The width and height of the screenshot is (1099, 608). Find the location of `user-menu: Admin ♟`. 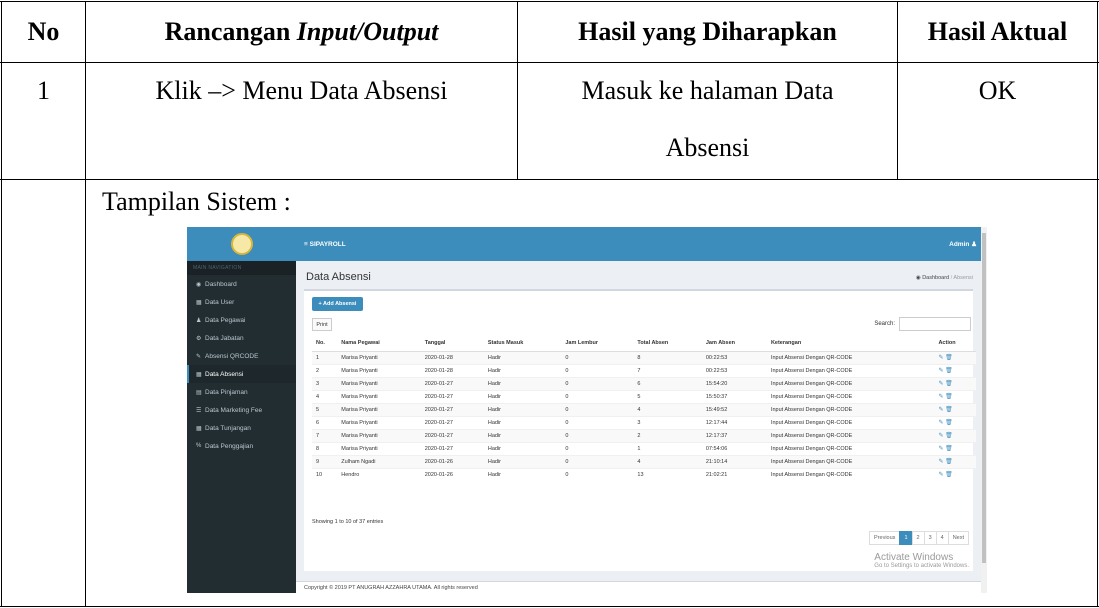

user-menu: Admin ♟ is located at coordinates (963, 244).